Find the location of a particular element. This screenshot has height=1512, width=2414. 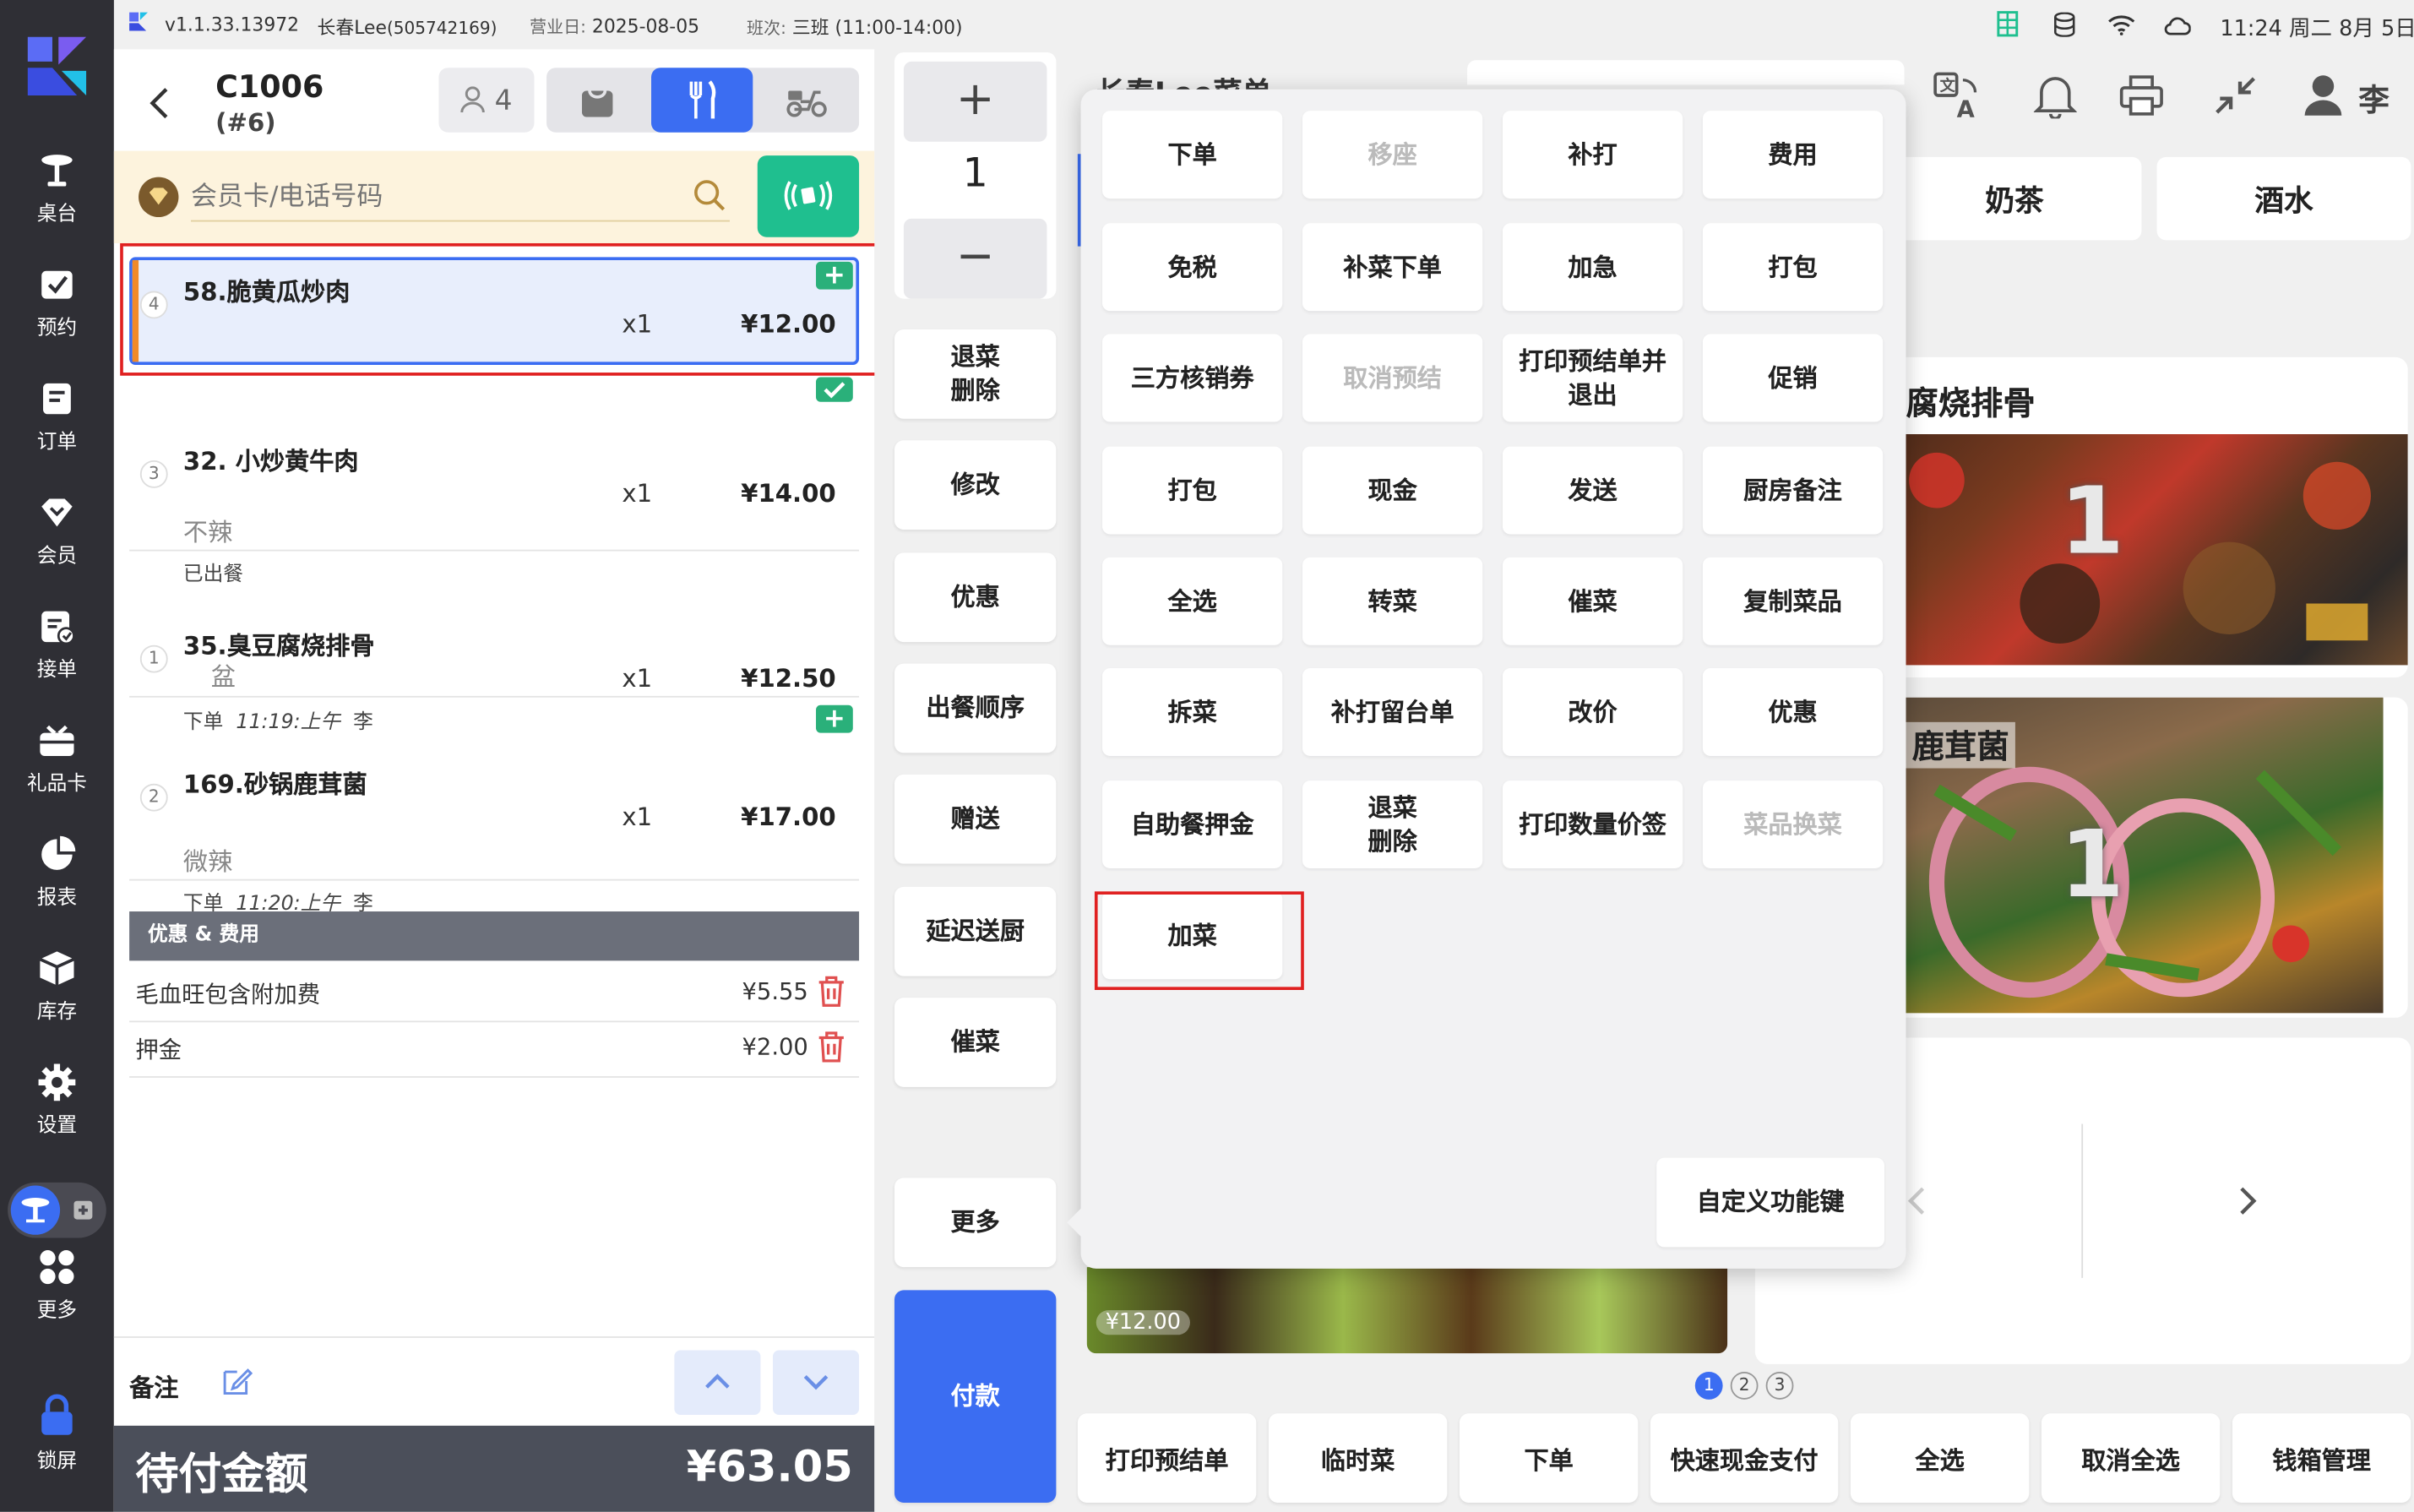

popup-discount-button: 优惠 is located at coordinates (1793, 712).